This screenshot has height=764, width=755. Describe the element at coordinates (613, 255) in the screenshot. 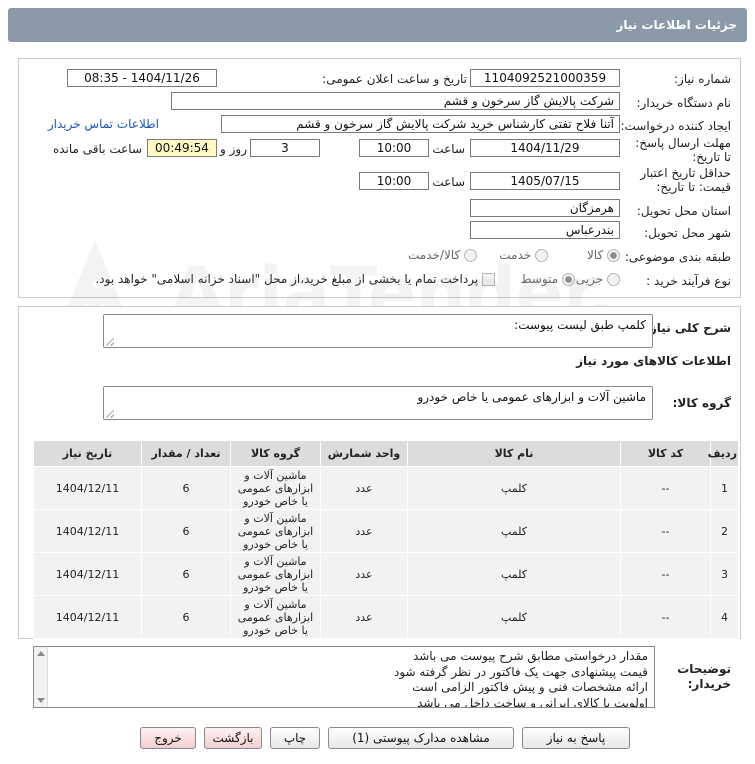

I see `radio-goods` at that location.